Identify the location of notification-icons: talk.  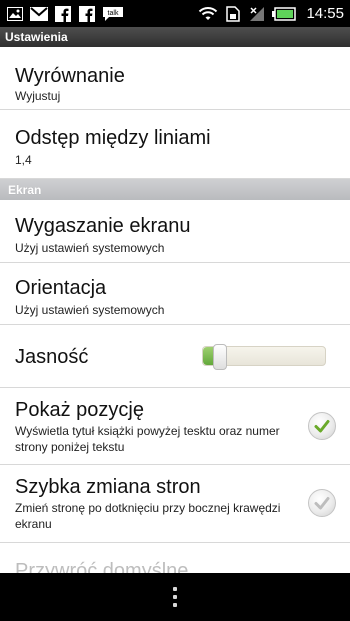
(65, 13).